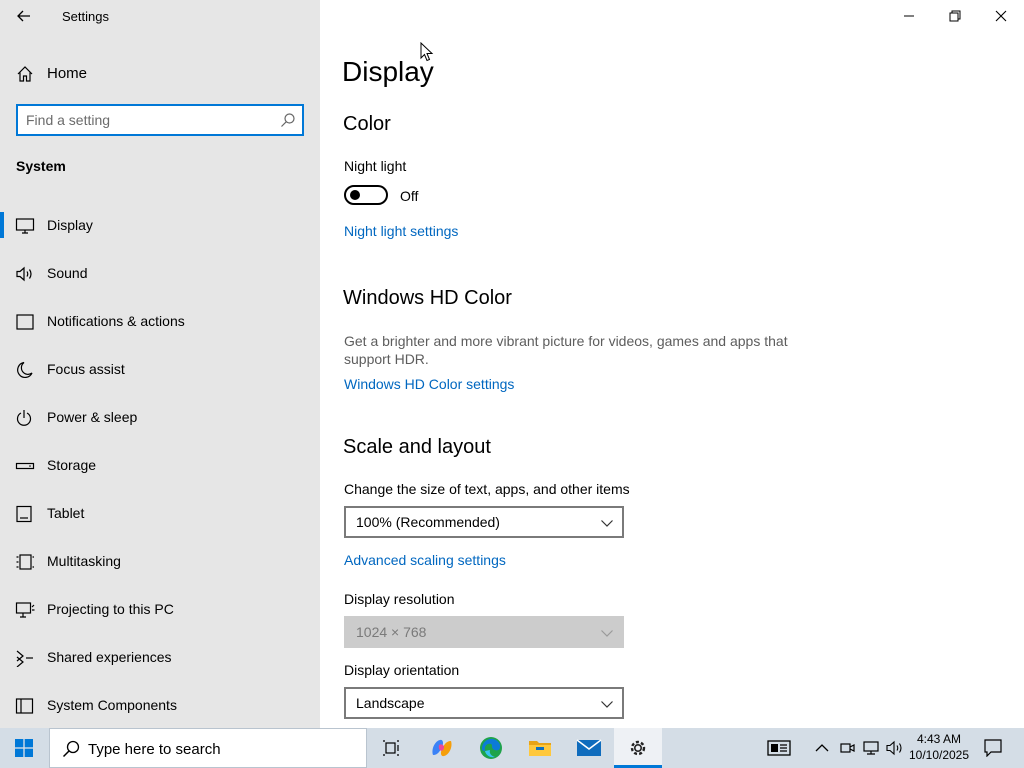 This screenshot has height=768, width=1024. Describe the element at coordinates (154, 749) in the screenshot. I see `taskbar-search-text: Type here to search` at that location.